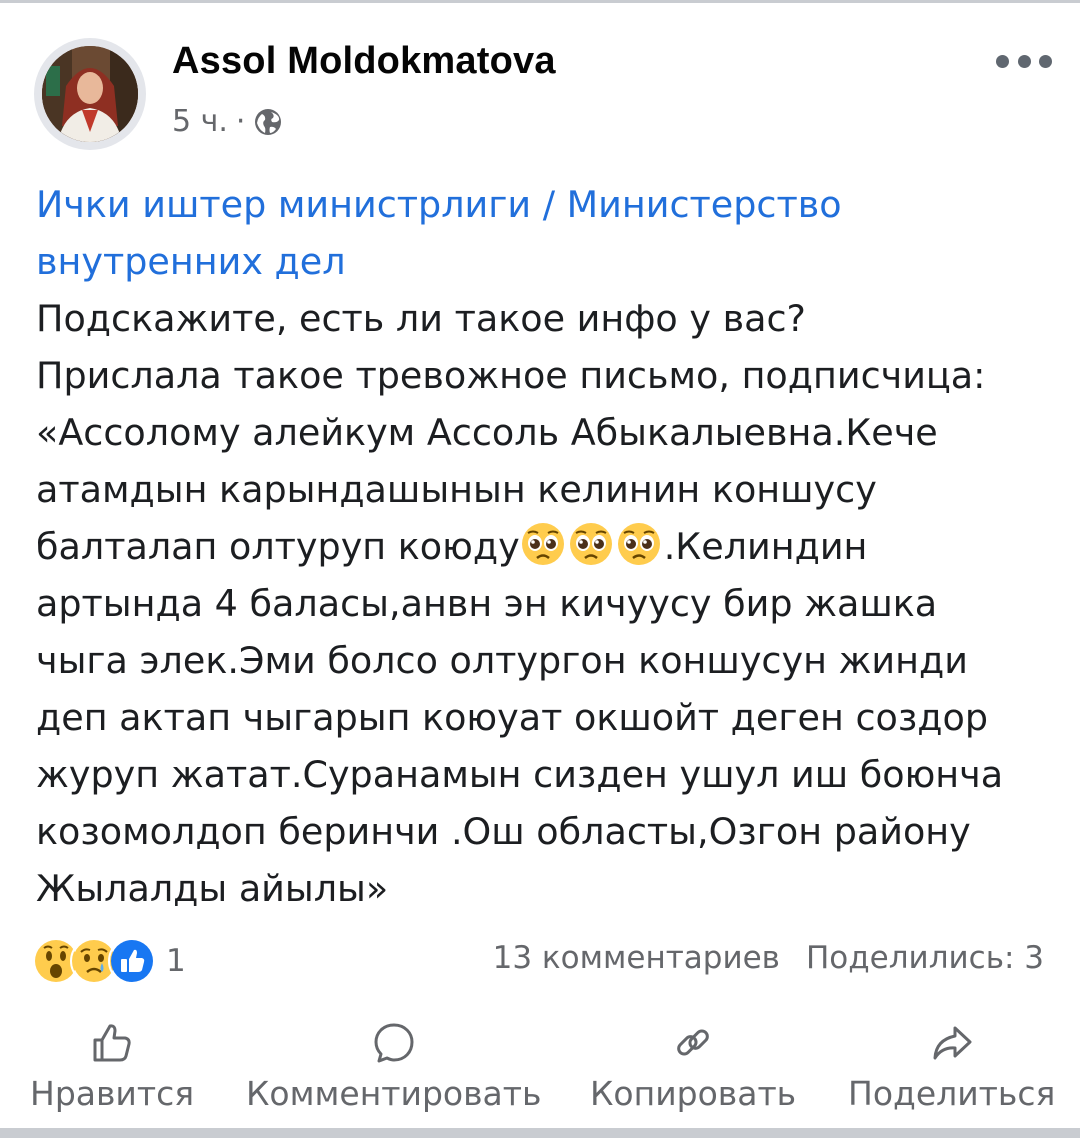  What do you see at coordinates (636, 958) in the screenshot?
I see `comments-count: 13 комментариев` at bounding box center [636, 958].